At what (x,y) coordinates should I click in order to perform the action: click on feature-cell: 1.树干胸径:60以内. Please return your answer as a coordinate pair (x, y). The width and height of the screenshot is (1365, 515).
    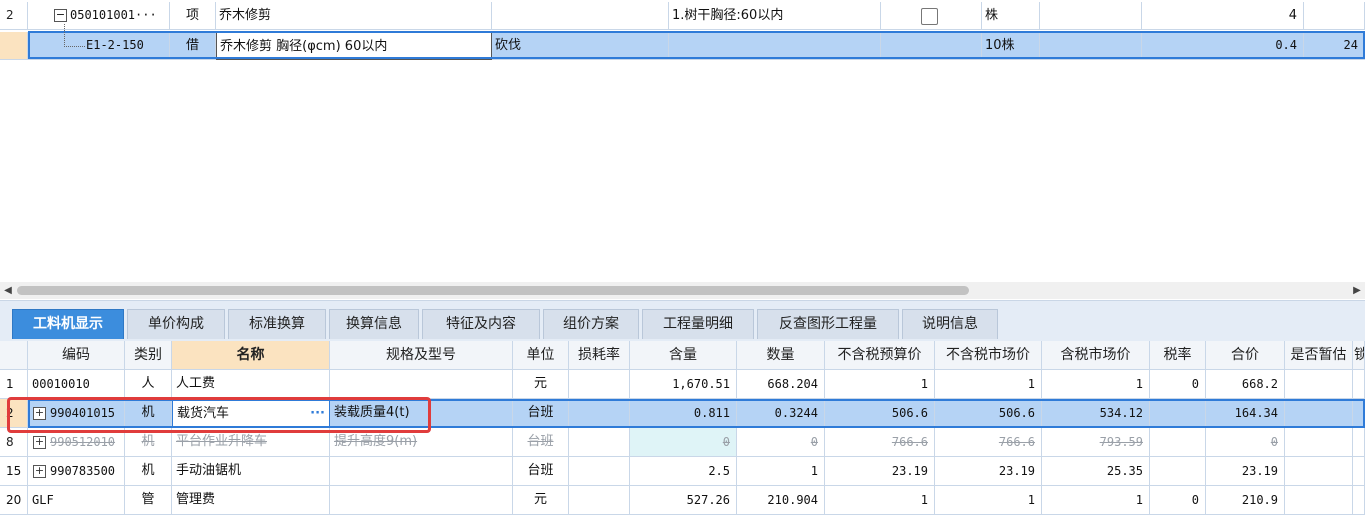
    Looking at the image, I should click on (775, 16).